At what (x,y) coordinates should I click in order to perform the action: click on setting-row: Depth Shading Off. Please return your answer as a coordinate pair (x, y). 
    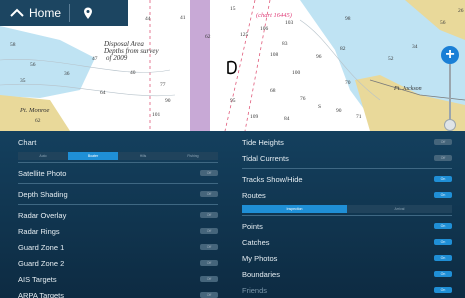
    Looking at the image, I should click on (118, 194).